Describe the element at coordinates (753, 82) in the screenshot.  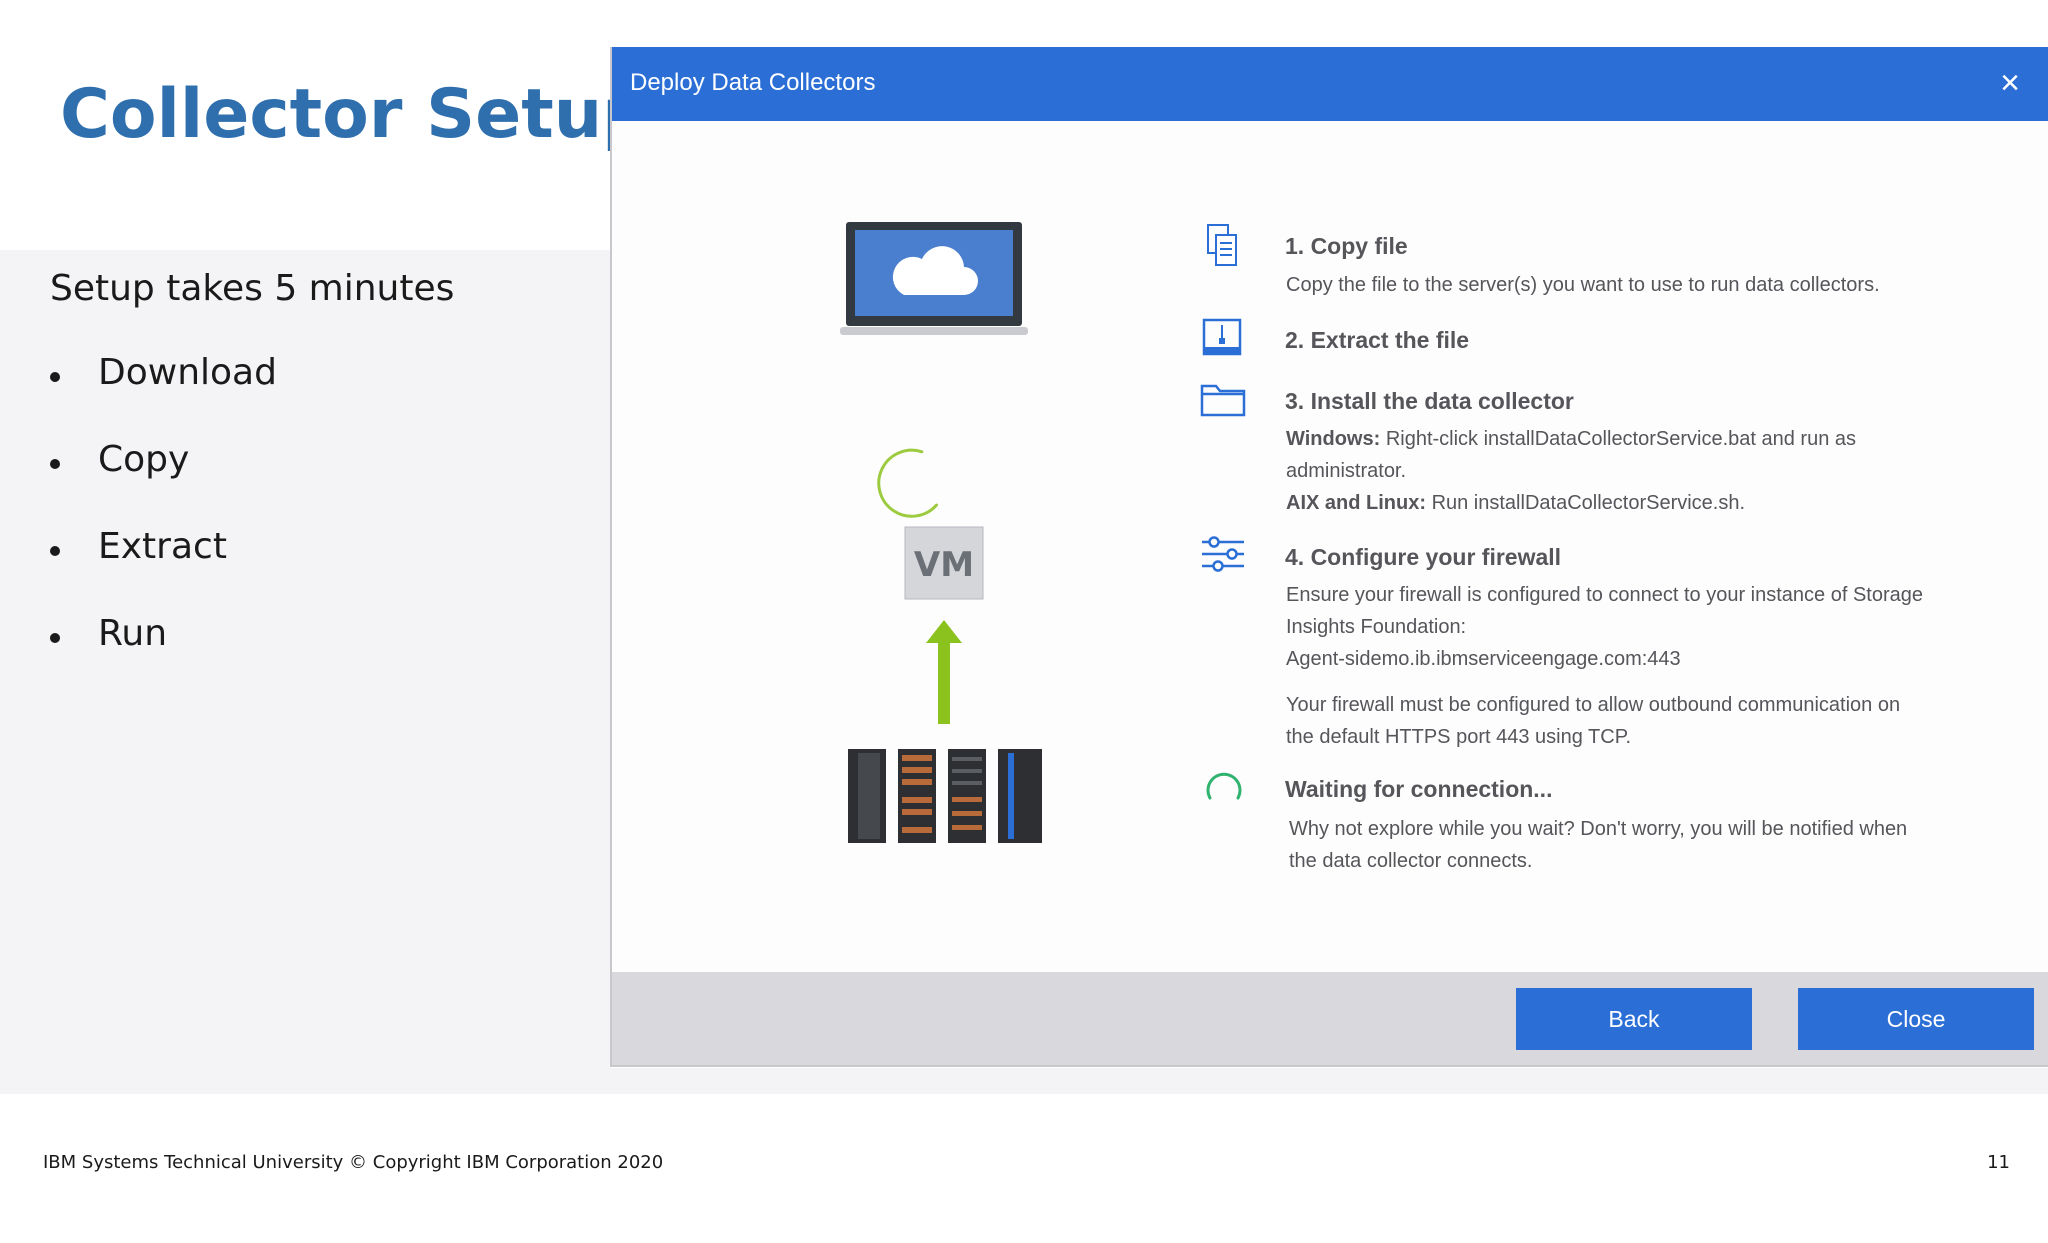
I see `dialog-title: Deploy Data Collectors` at that location.